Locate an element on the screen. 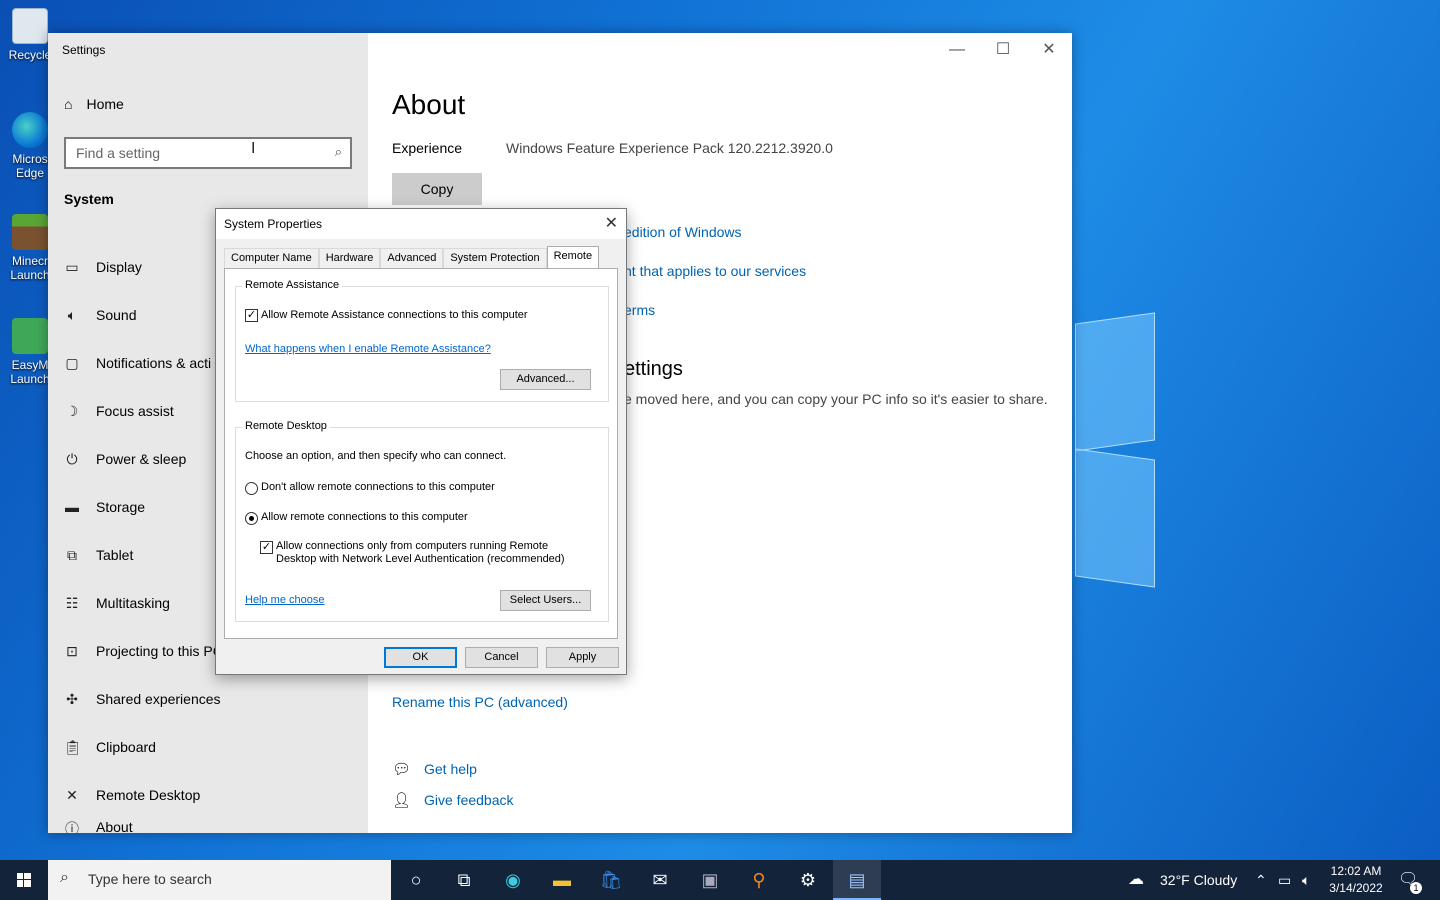 This screenshot has width=1440, height=900. weather-text: 32°F Cloudy is located at coordinates (1198, 880).